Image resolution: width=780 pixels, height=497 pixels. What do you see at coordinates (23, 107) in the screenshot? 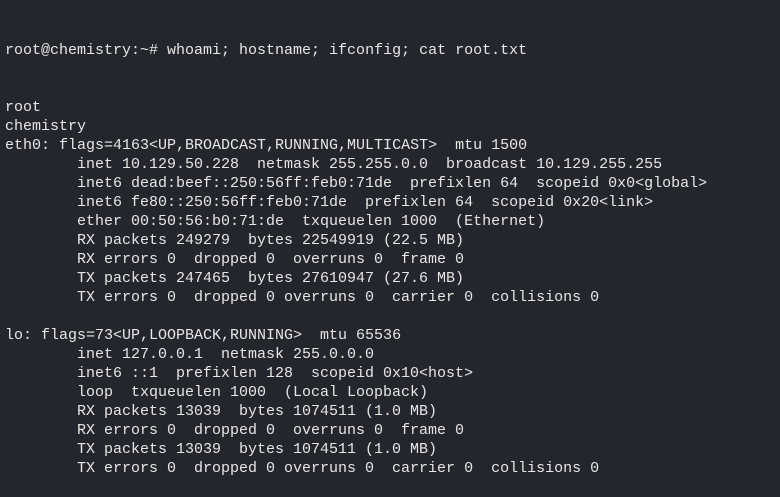
I see `output-line: root` at bounding box center [23, 107].